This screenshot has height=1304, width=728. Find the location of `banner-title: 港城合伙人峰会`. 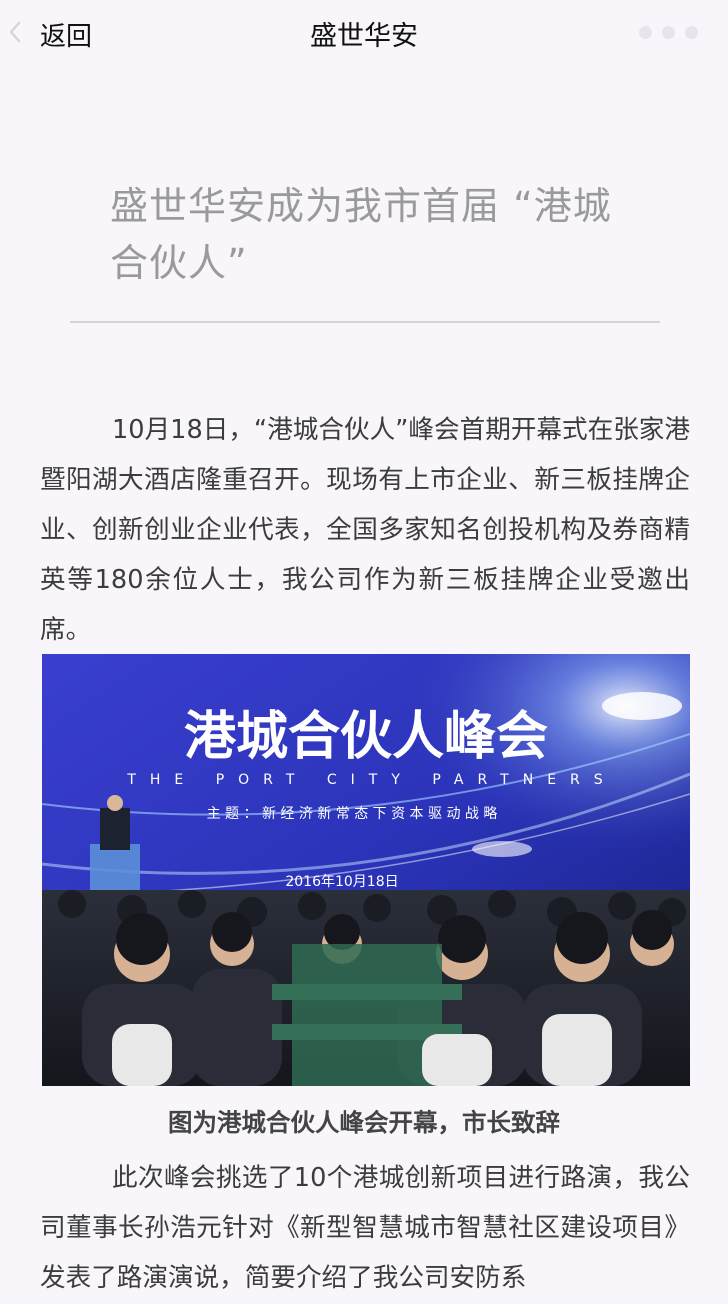

banner-title: 港城合伙人峰会 is located at coordinates (366, 736).